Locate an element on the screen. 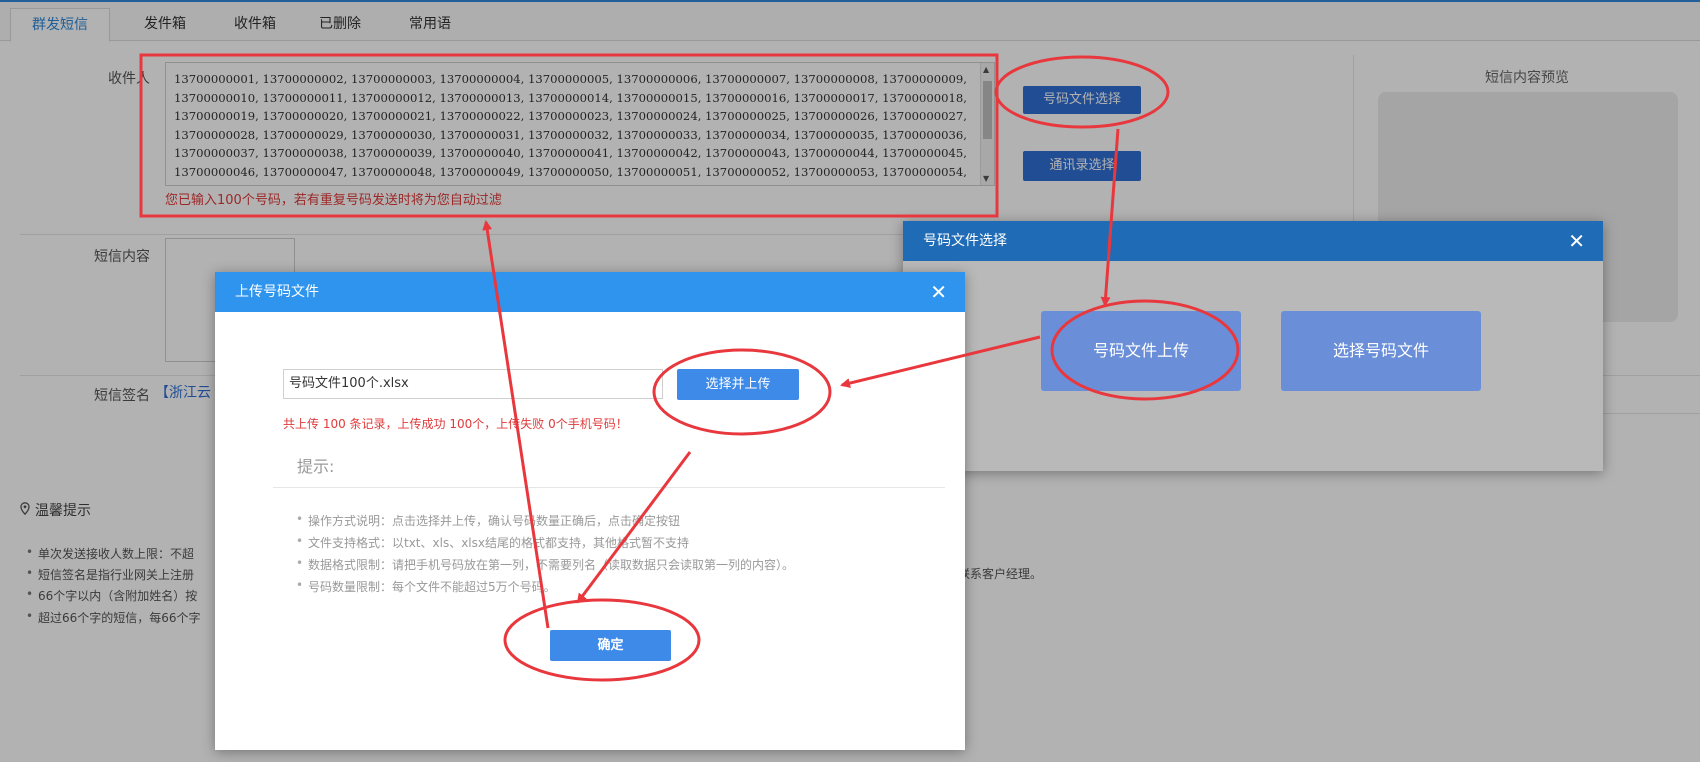 Image resolution: width=1700 pixels, height=762 pixels. hint-item: 文件支持格式：以txt、xls、xlsx结尾的格式都支持，其他格式暂不支持 is located at coordinates (492, 542).